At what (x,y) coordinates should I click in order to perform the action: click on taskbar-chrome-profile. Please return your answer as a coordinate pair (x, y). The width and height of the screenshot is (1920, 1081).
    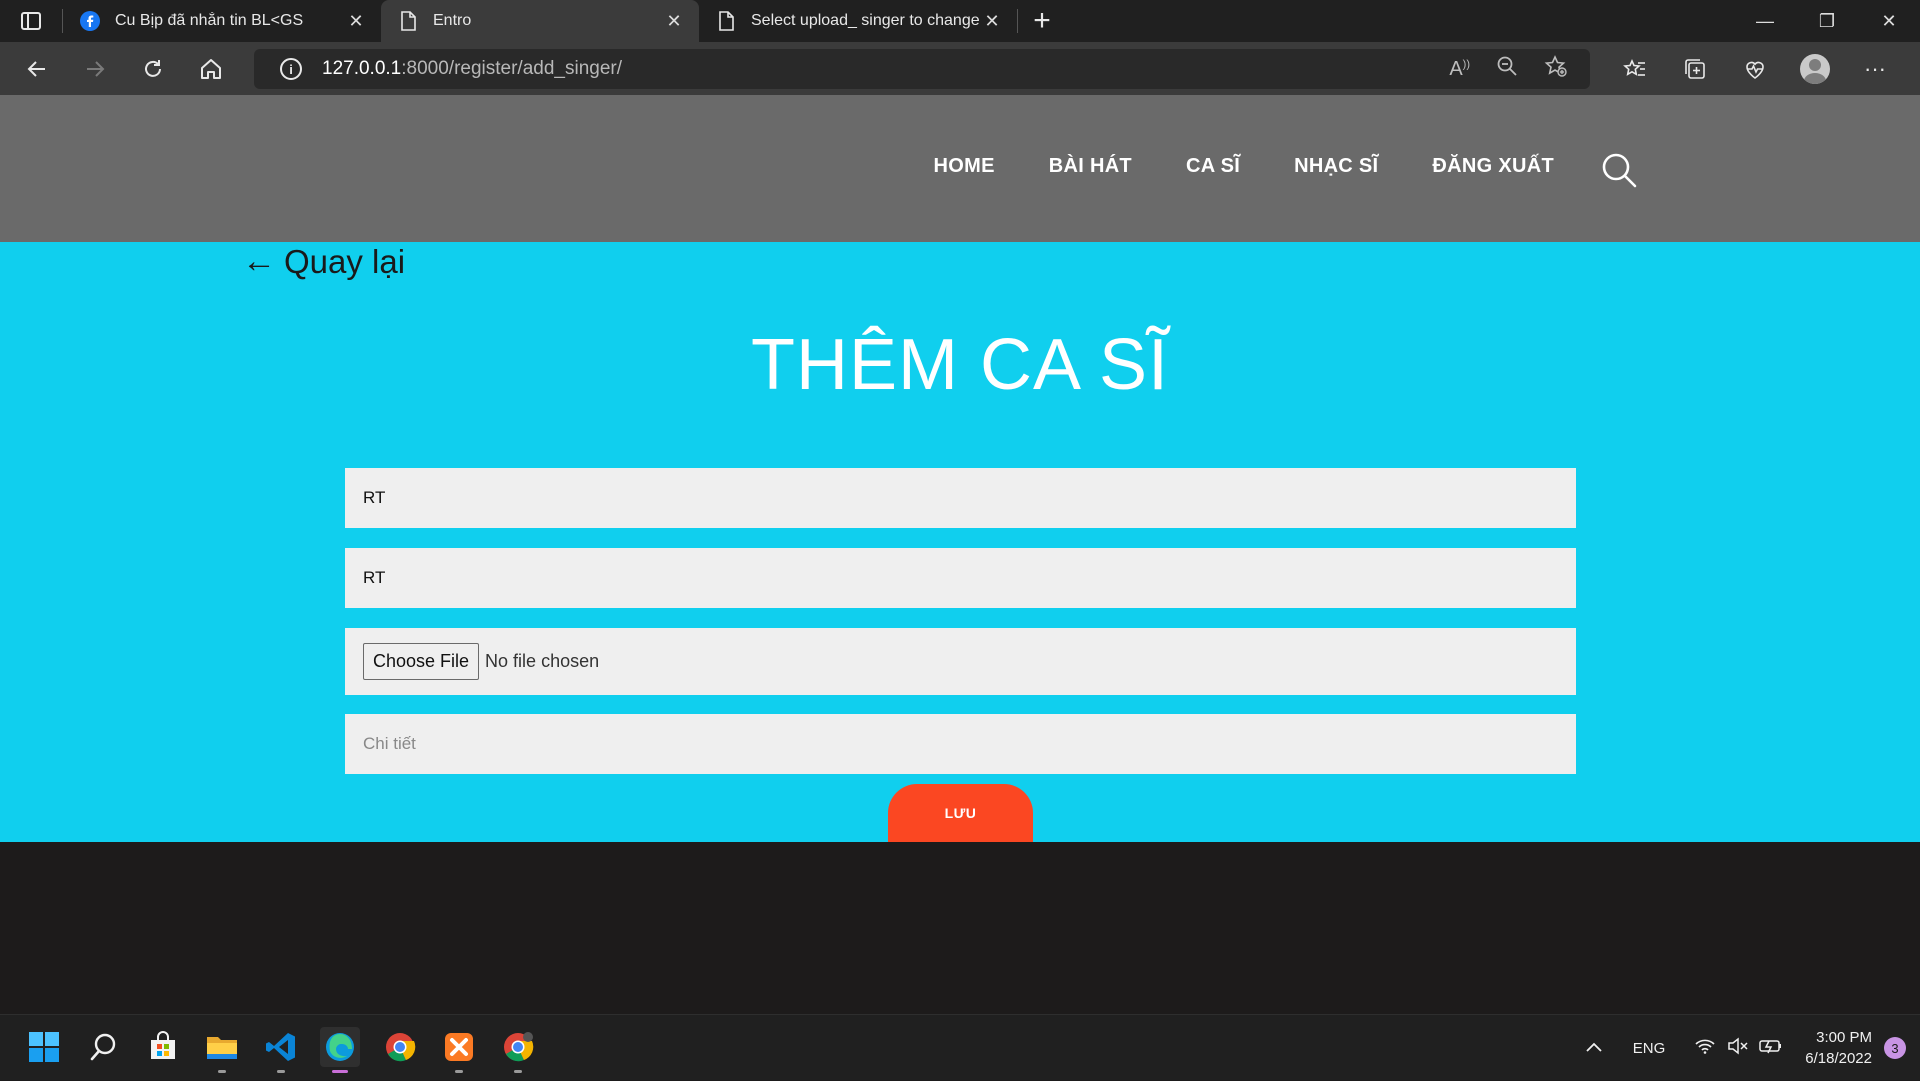
    Looking at the image, I should click on (518, 1050).